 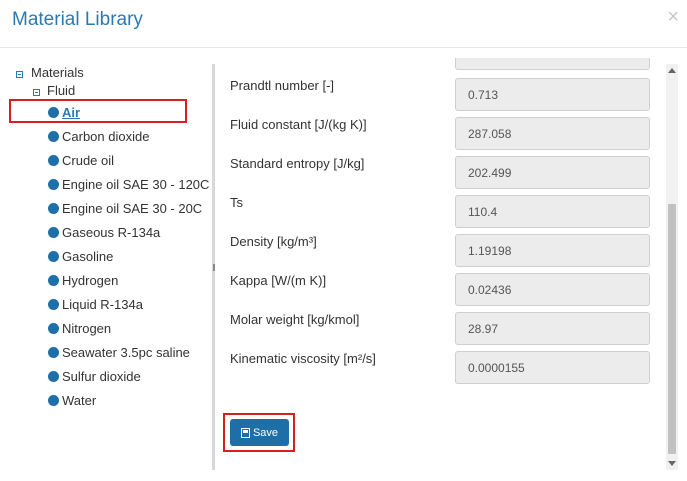 I want to click on tree-item-label: Liquid R-134a, so click(x=102, y=304).